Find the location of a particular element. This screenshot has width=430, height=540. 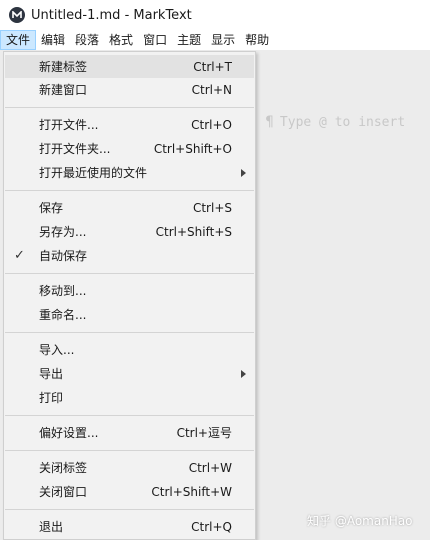

menu-item-label: 导出 is located at coordinates (51, 374).